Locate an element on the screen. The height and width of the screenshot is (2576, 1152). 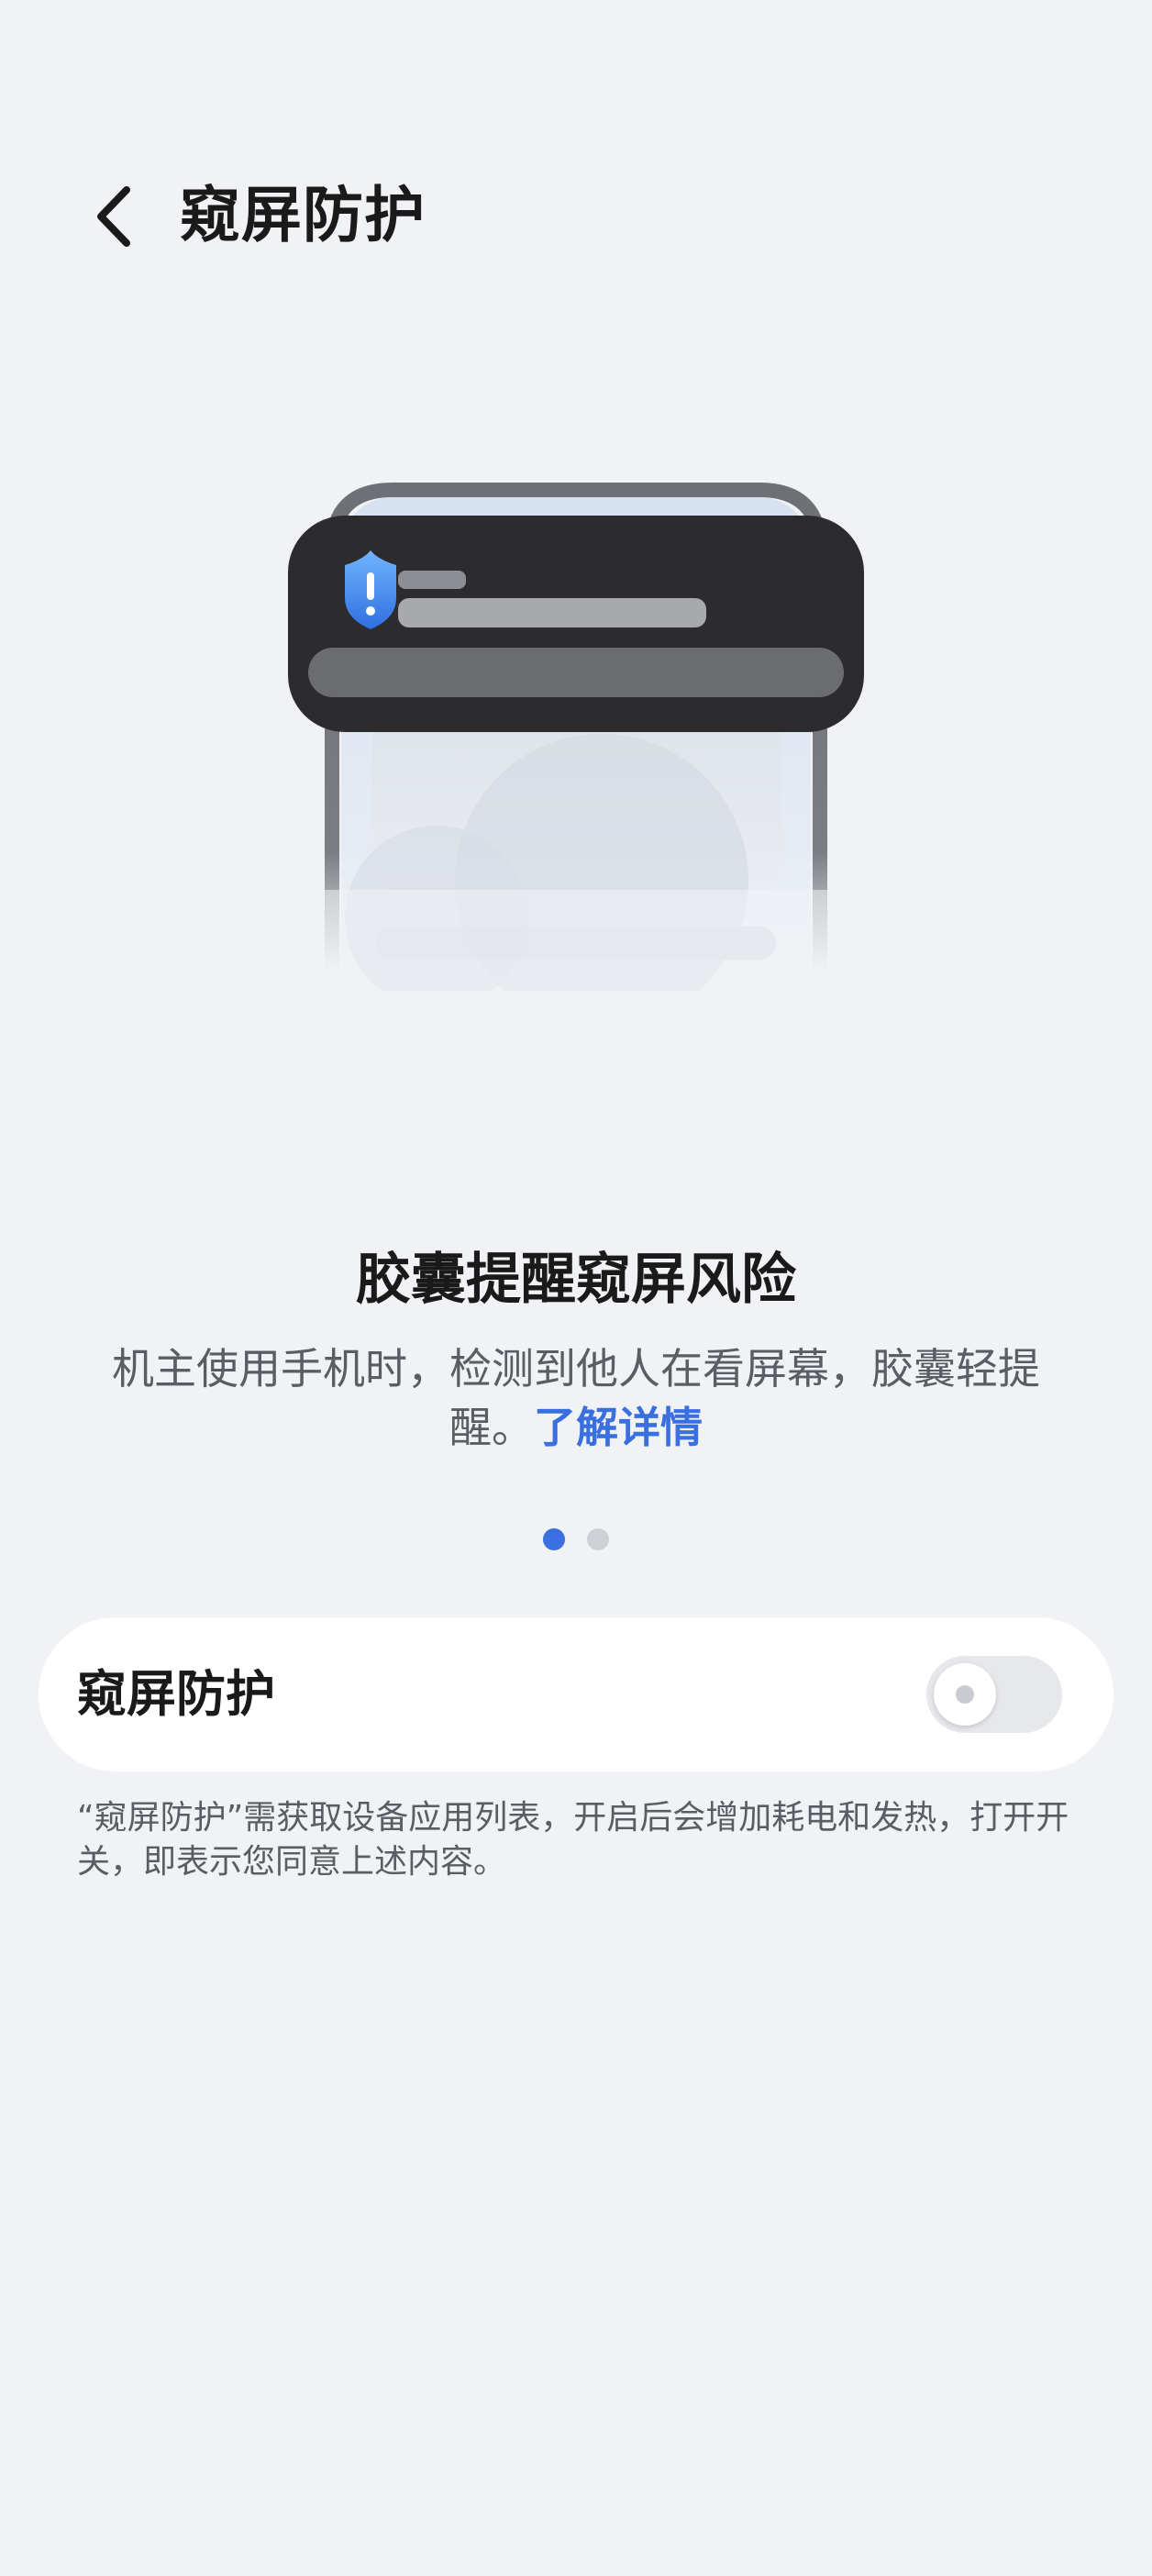
learn-more-link: 了解详情 is located at coordinates (618, 1427).